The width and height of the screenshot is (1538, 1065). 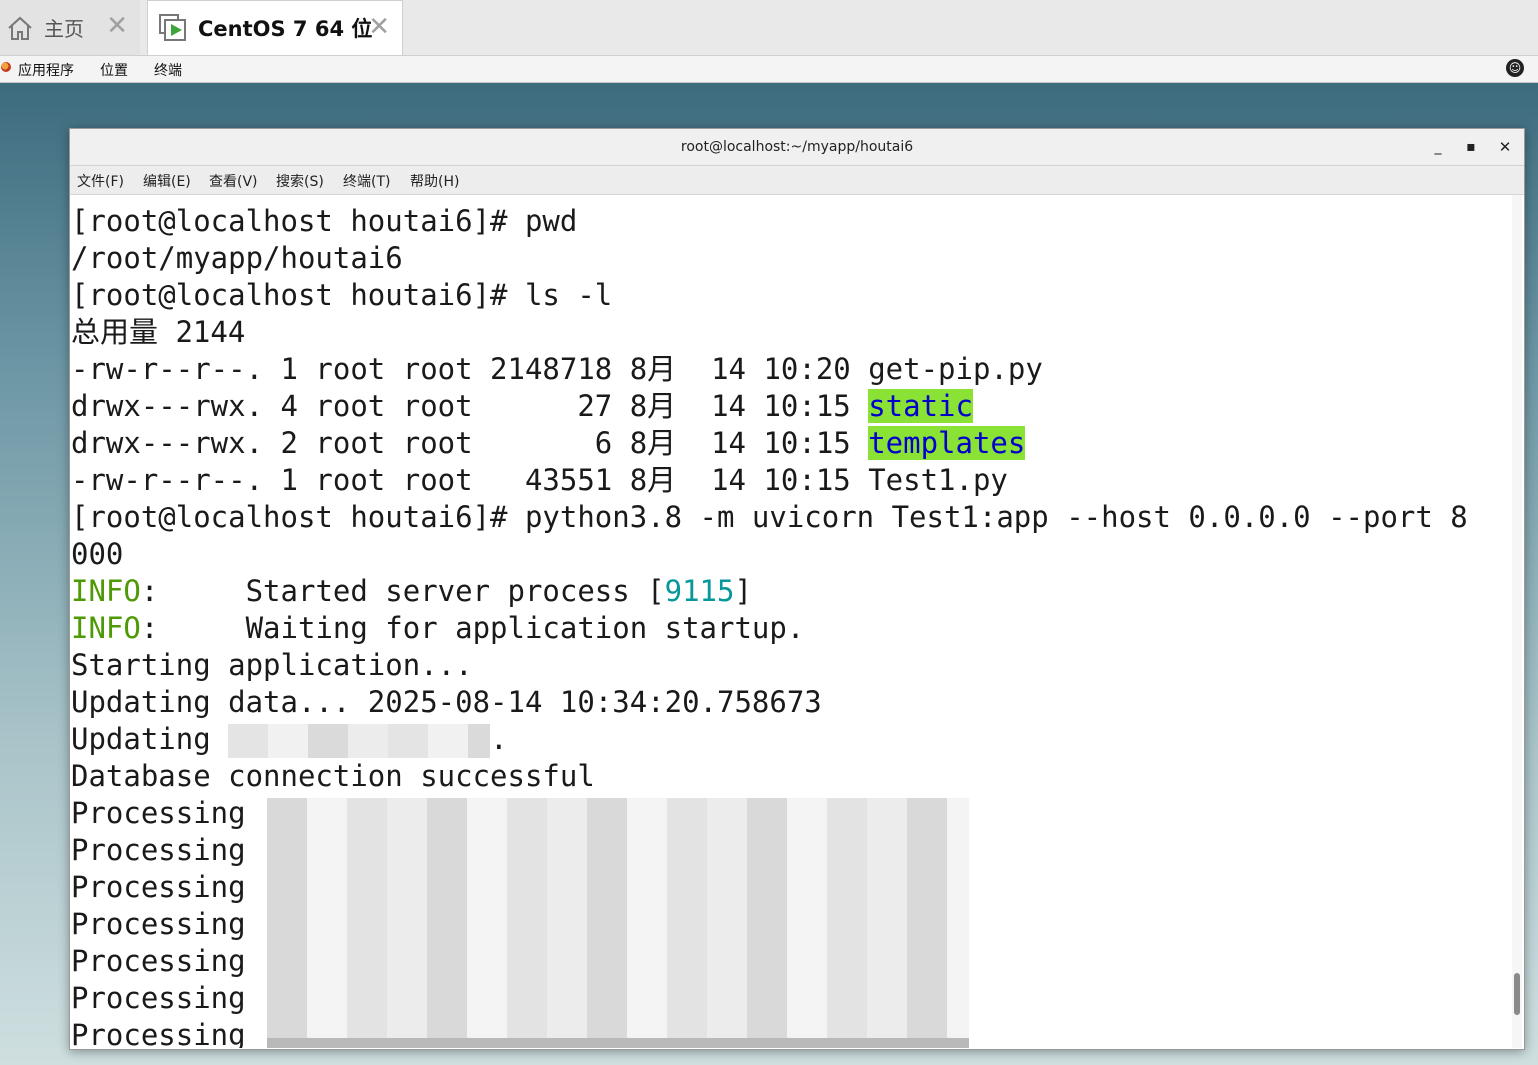 I want to click on menu-applications: 应用程序, so click(x=46, y=70).